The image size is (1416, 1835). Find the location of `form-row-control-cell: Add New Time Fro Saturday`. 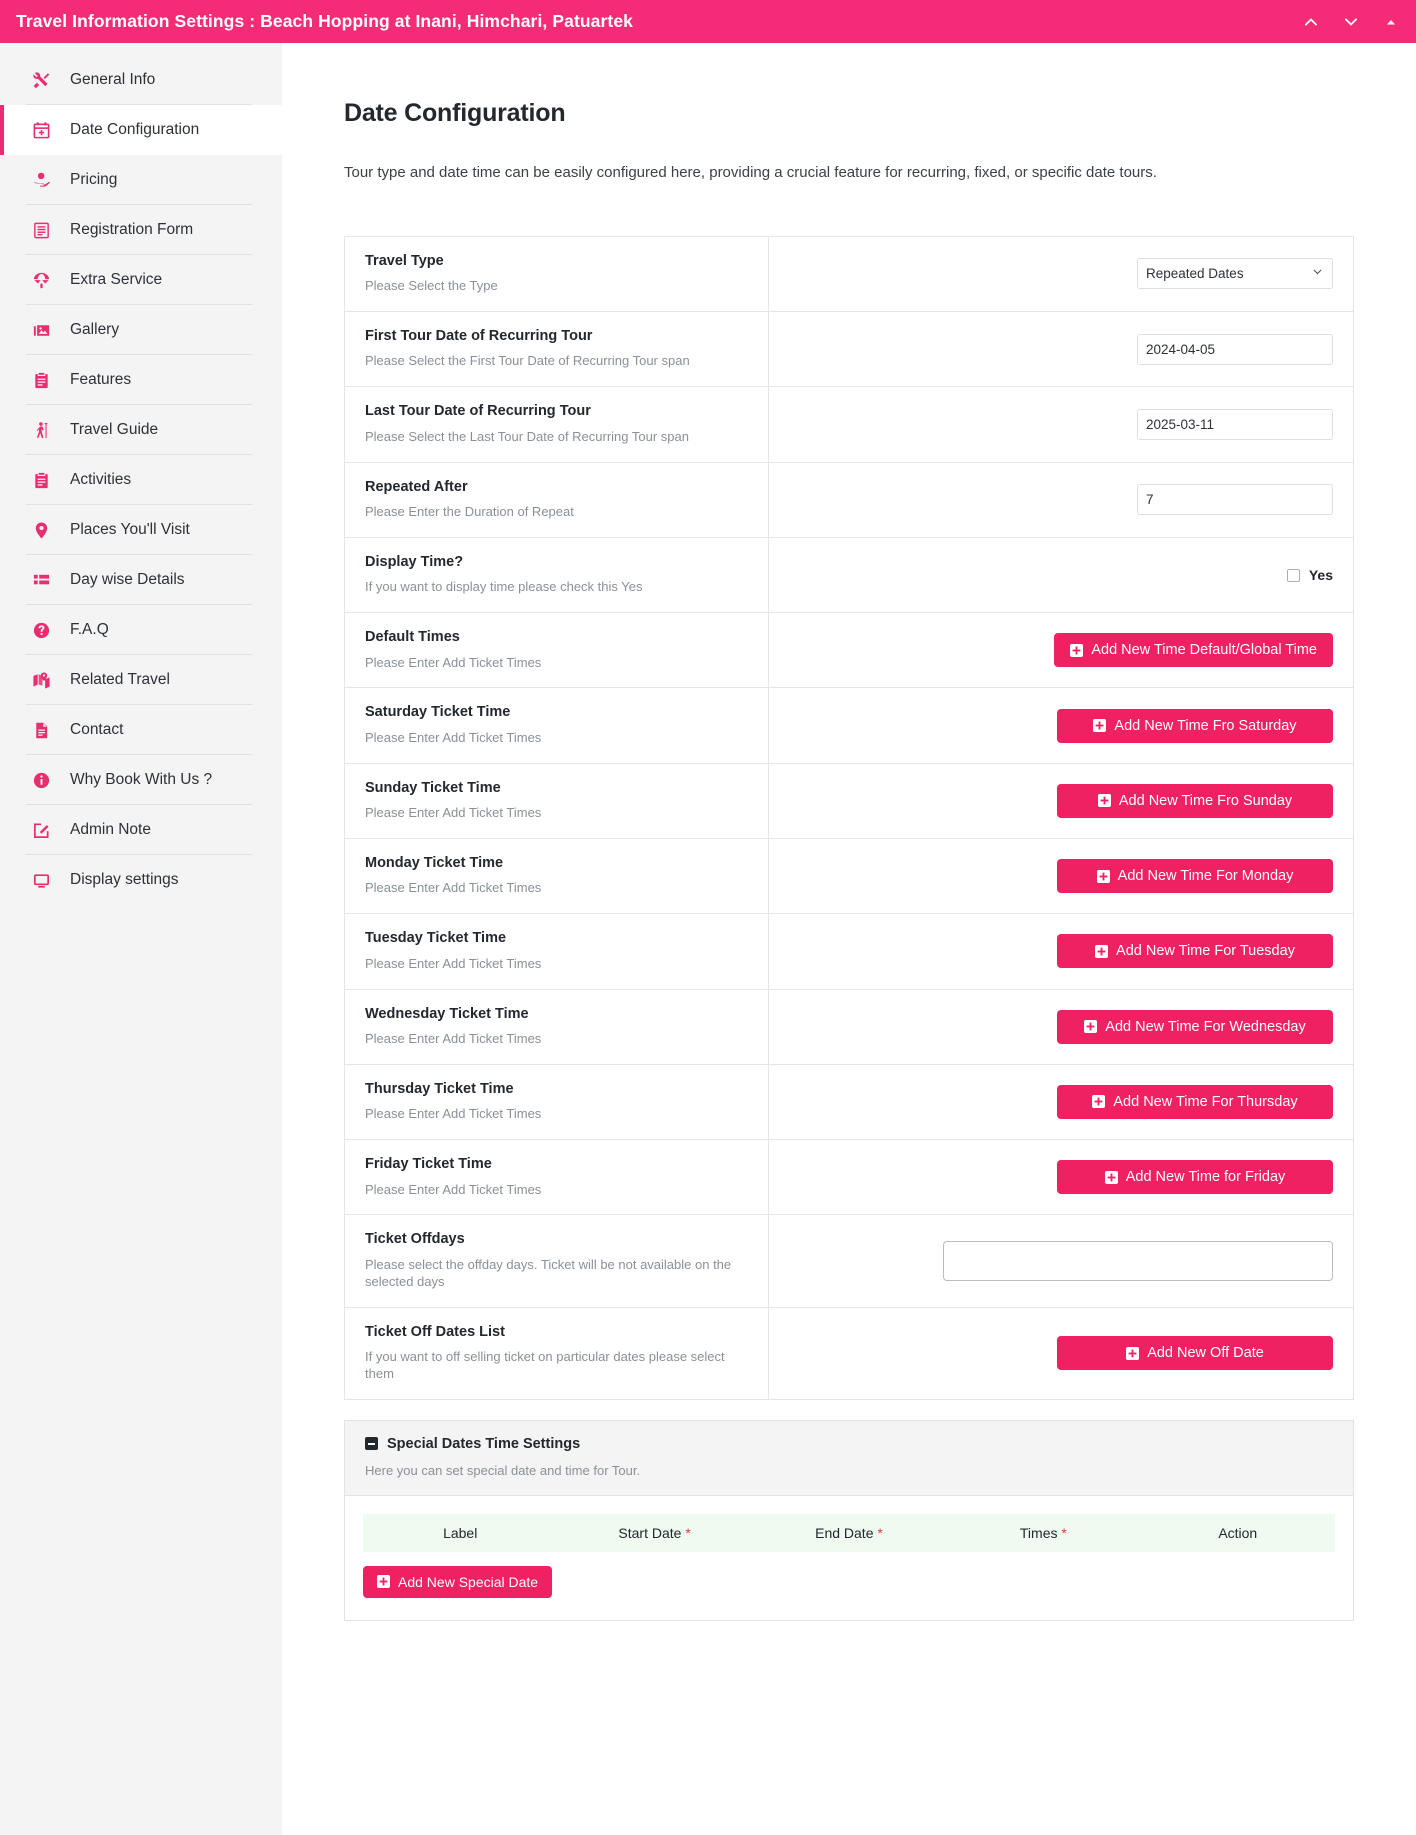

form-row-control-cell: Add New Time Fro Saturday is located at coordinates (1061, 725).